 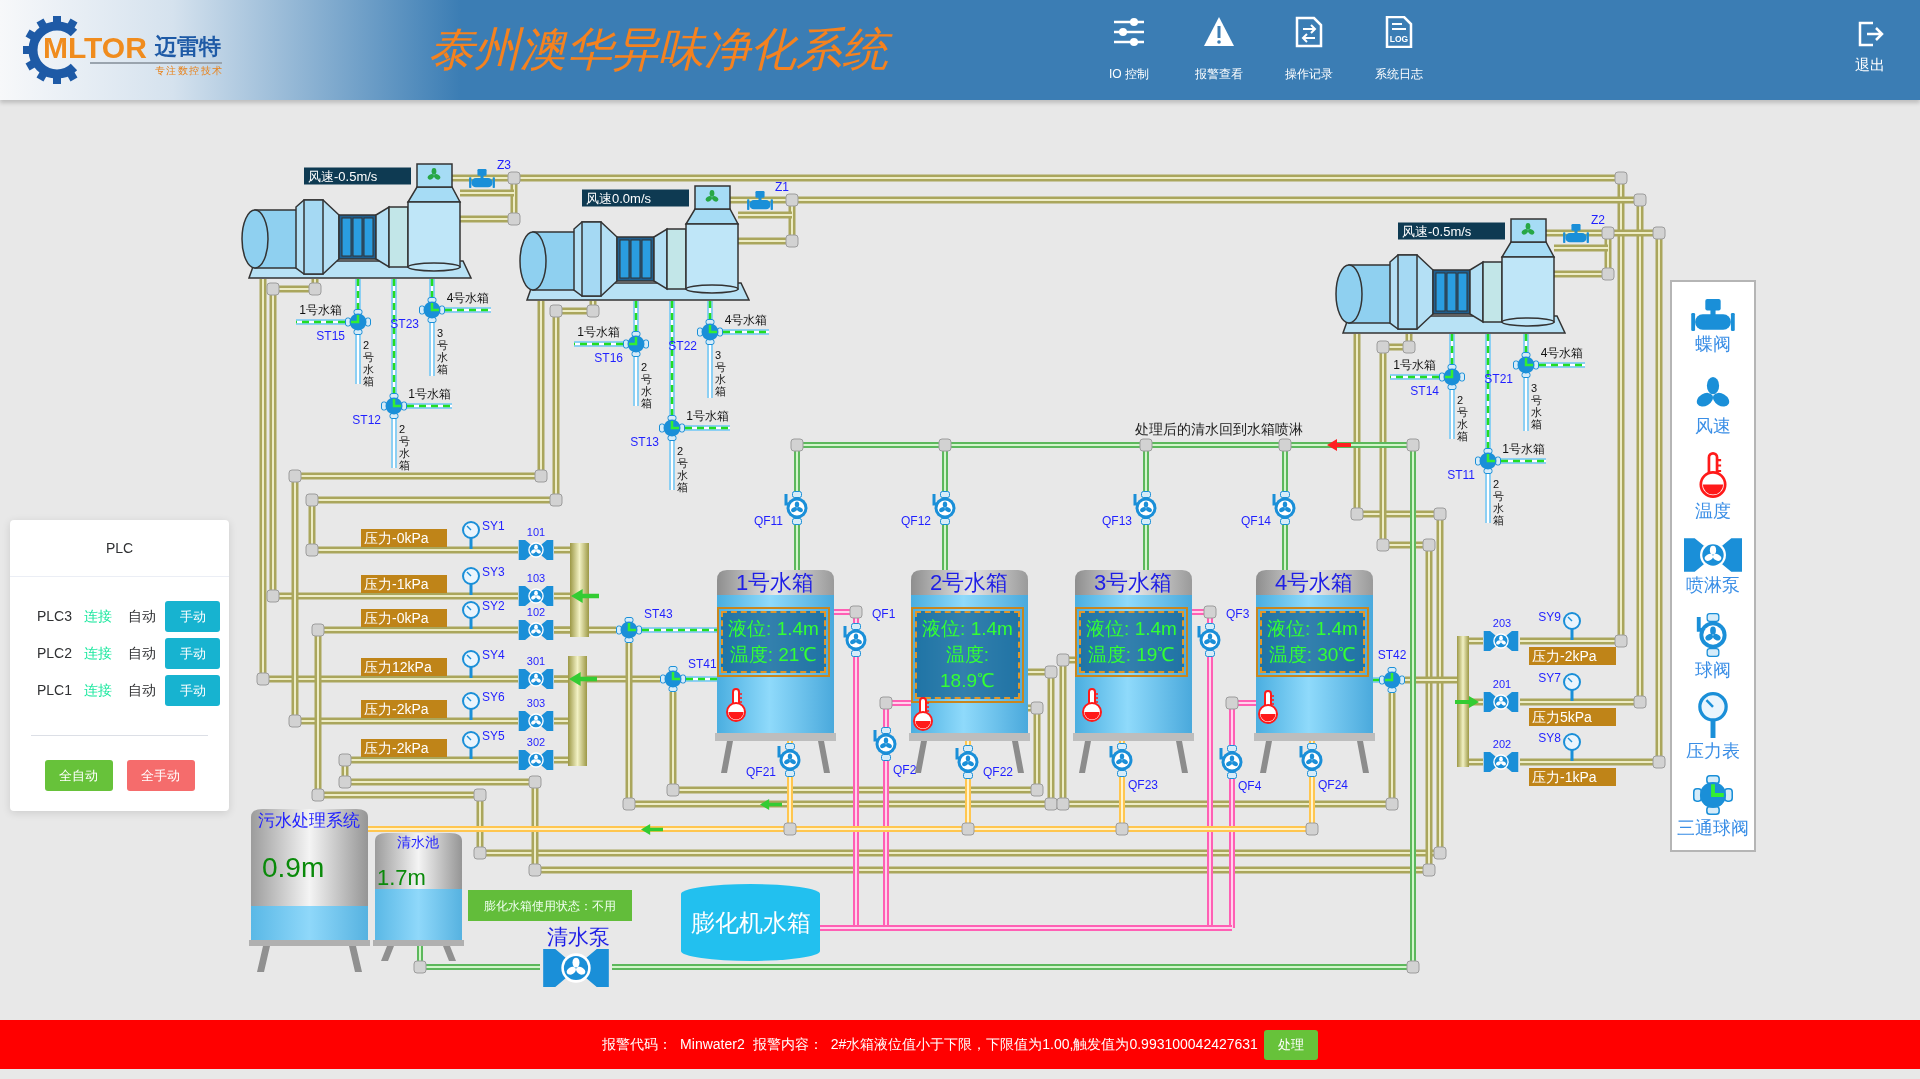 What do you see at coordinates (1333, 785) in the screenshot?
I see `valve-tag: QF24` at bounding box center [1333, 785].